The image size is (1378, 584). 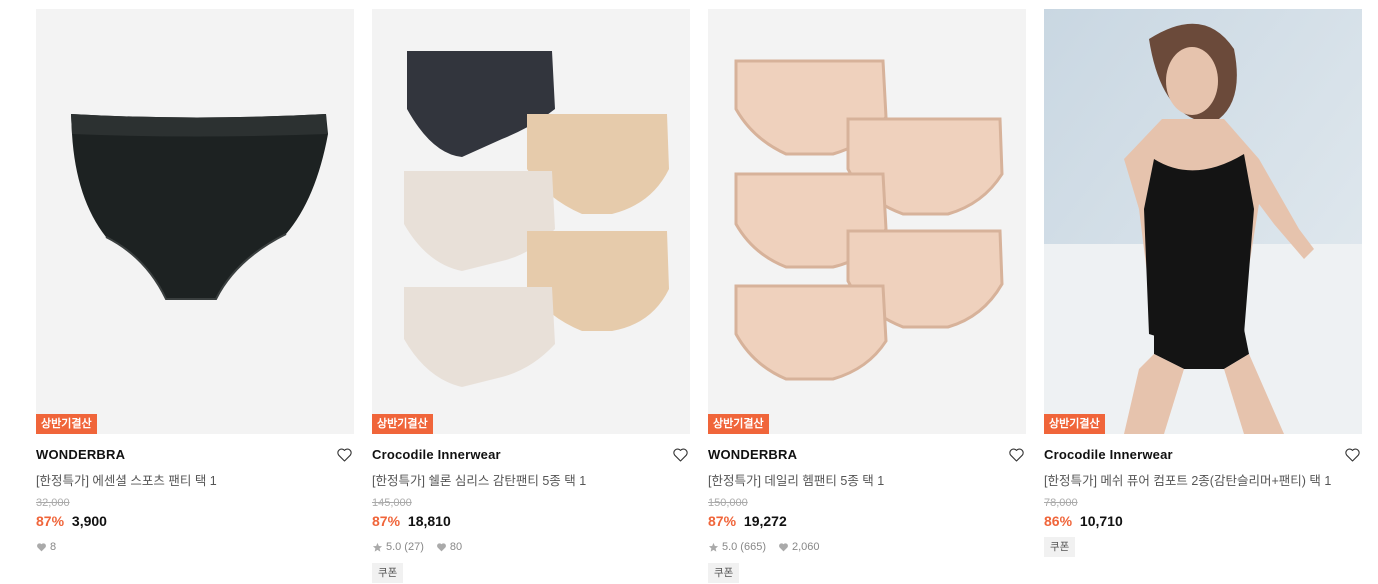 What do you see at coordinates (414, 547) in the screenshot?
I see `review-count: (27)` at bounding box center [414, 547].